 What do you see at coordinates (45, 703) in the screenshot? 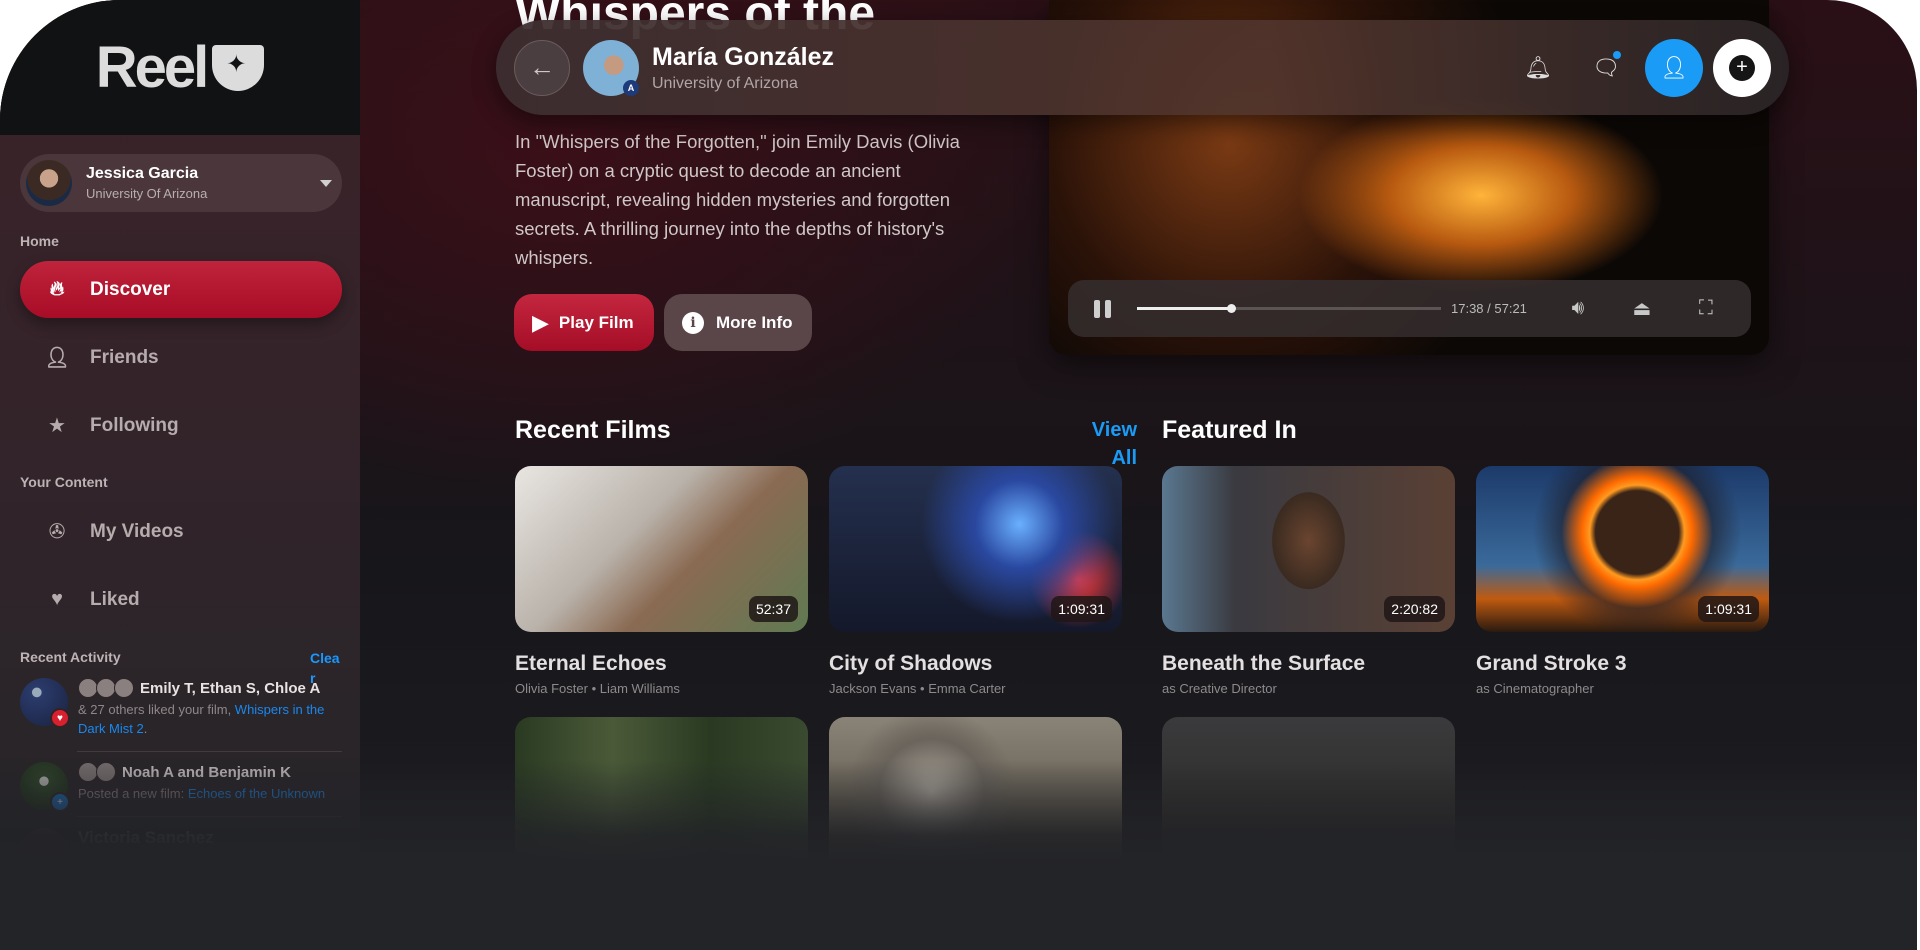
I see `avatar: ♥` at bounding box center [45, 703].